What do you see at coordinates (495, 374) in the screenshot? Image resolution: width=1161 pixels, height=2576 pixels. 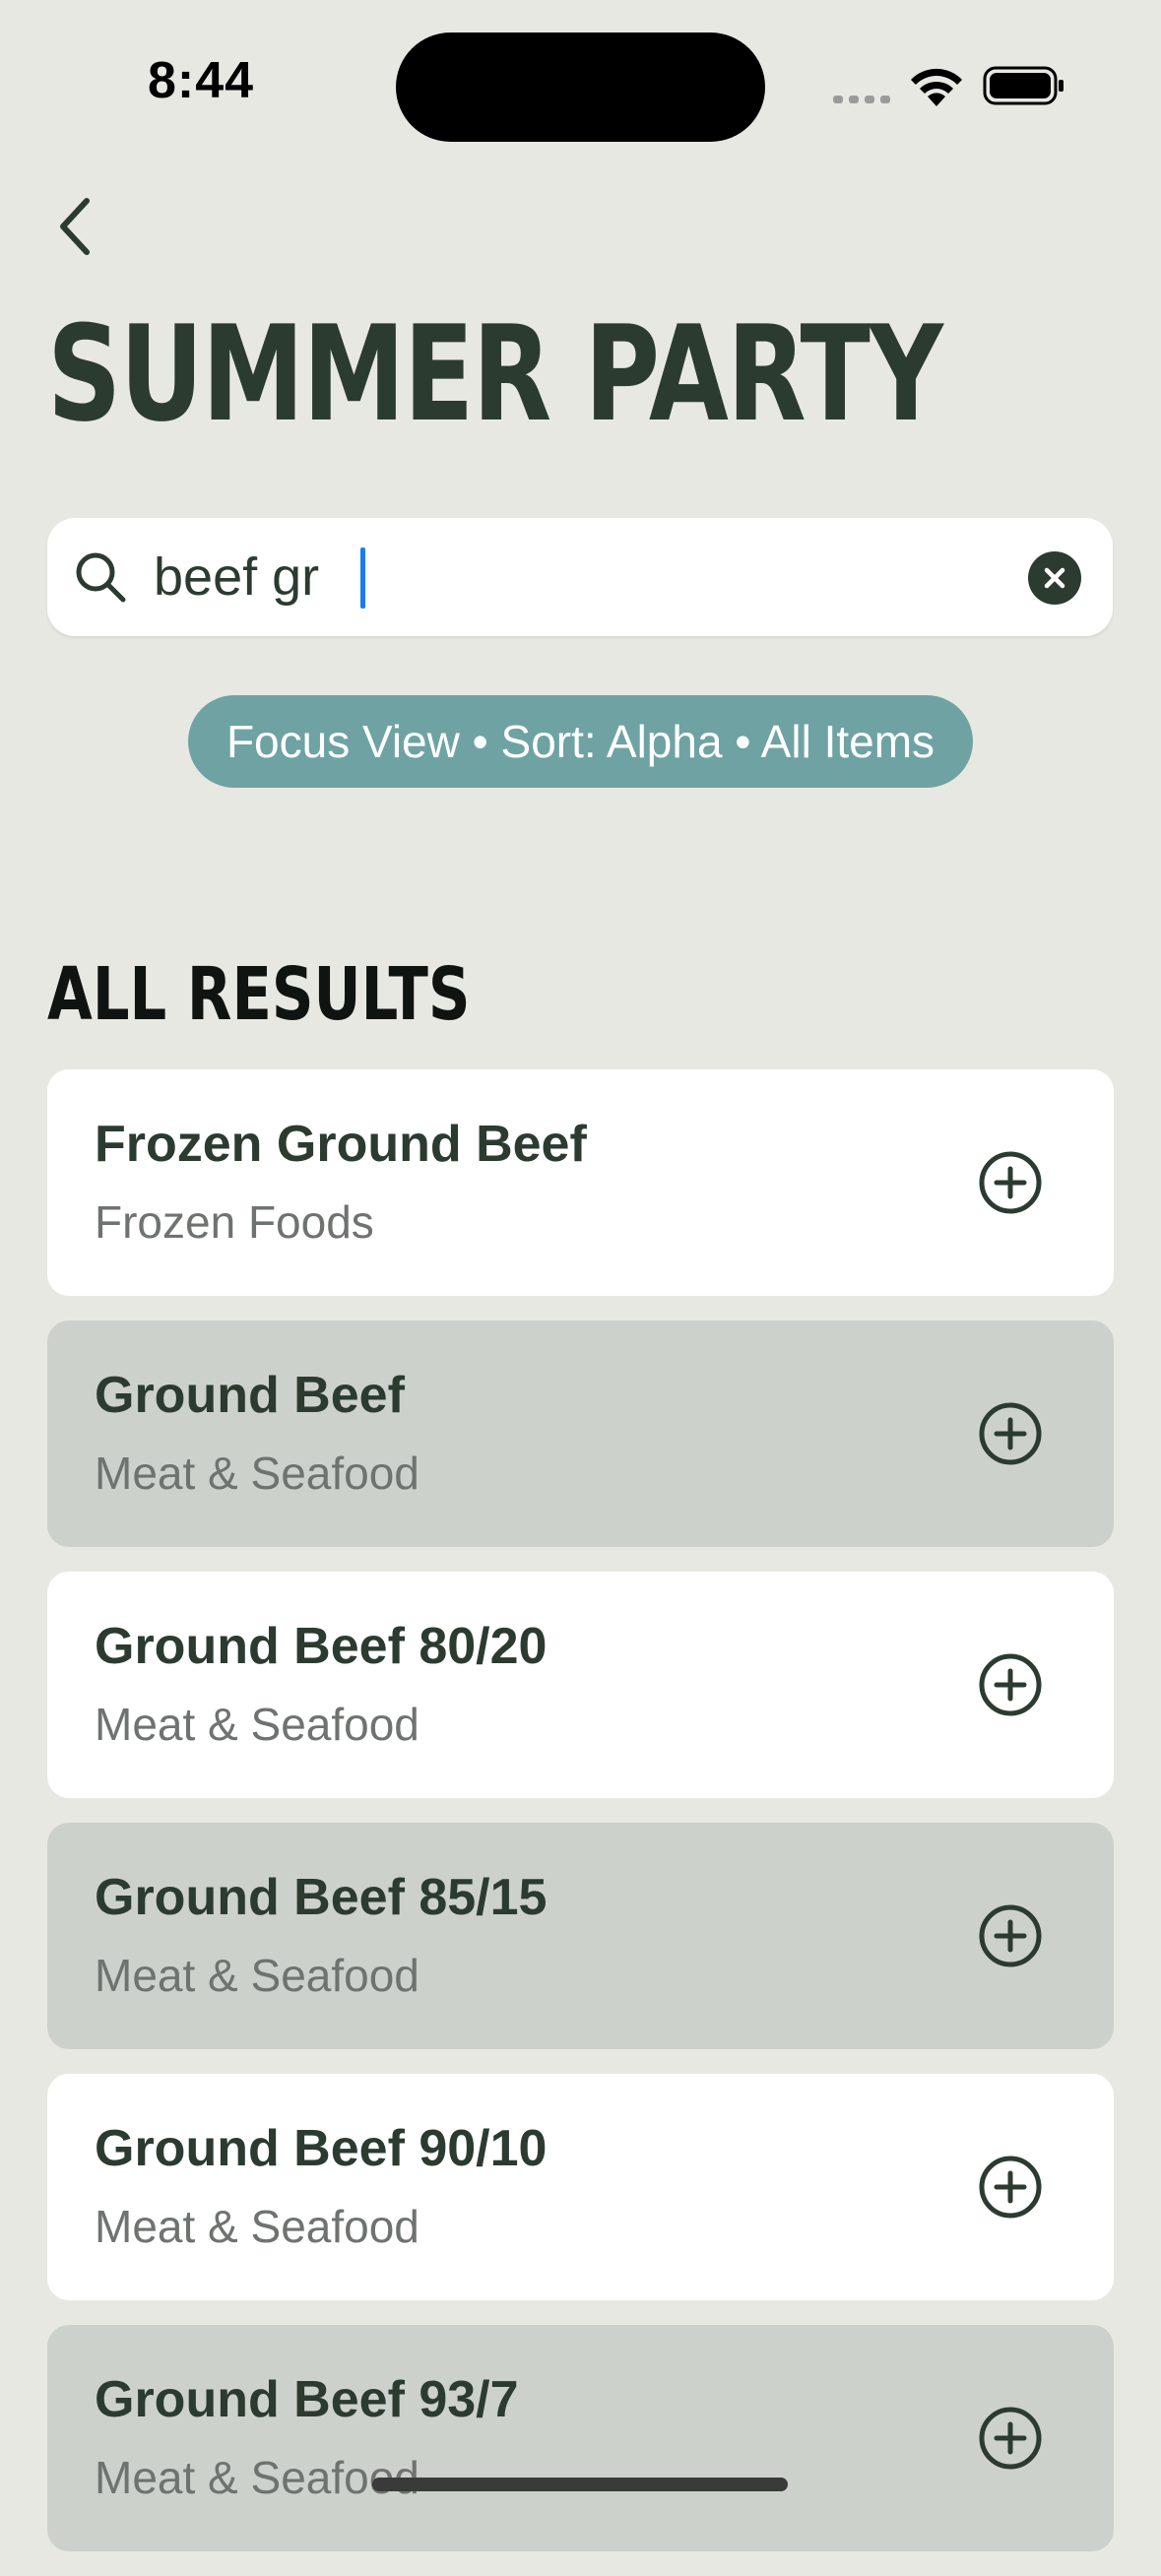 I see `page-title: SUMMER PARTY` at bounding box center [495, 374].